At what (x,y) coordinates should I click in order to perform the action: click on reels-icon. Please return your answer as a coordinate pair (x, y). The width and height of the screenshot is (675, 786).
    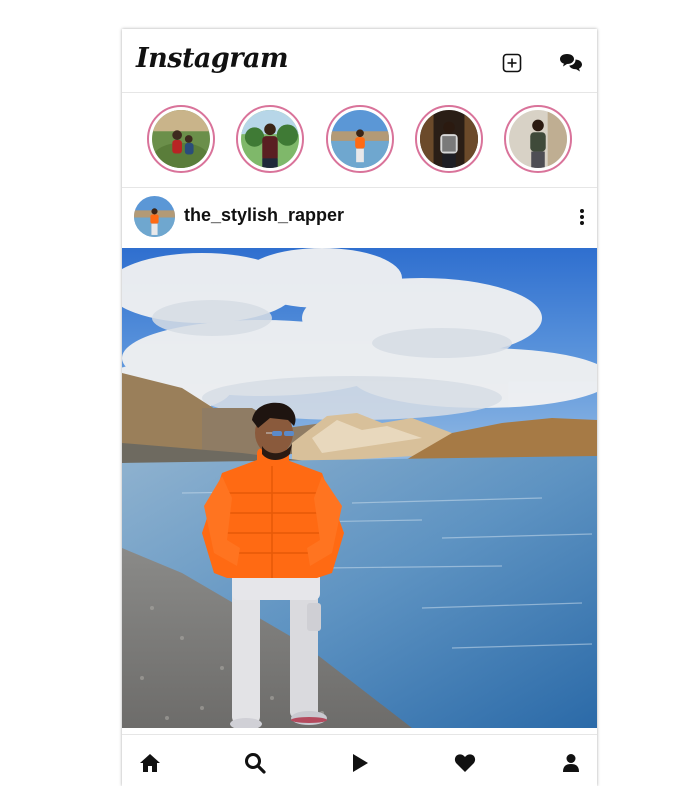
    Looking at the image, I should click on (360, 763).